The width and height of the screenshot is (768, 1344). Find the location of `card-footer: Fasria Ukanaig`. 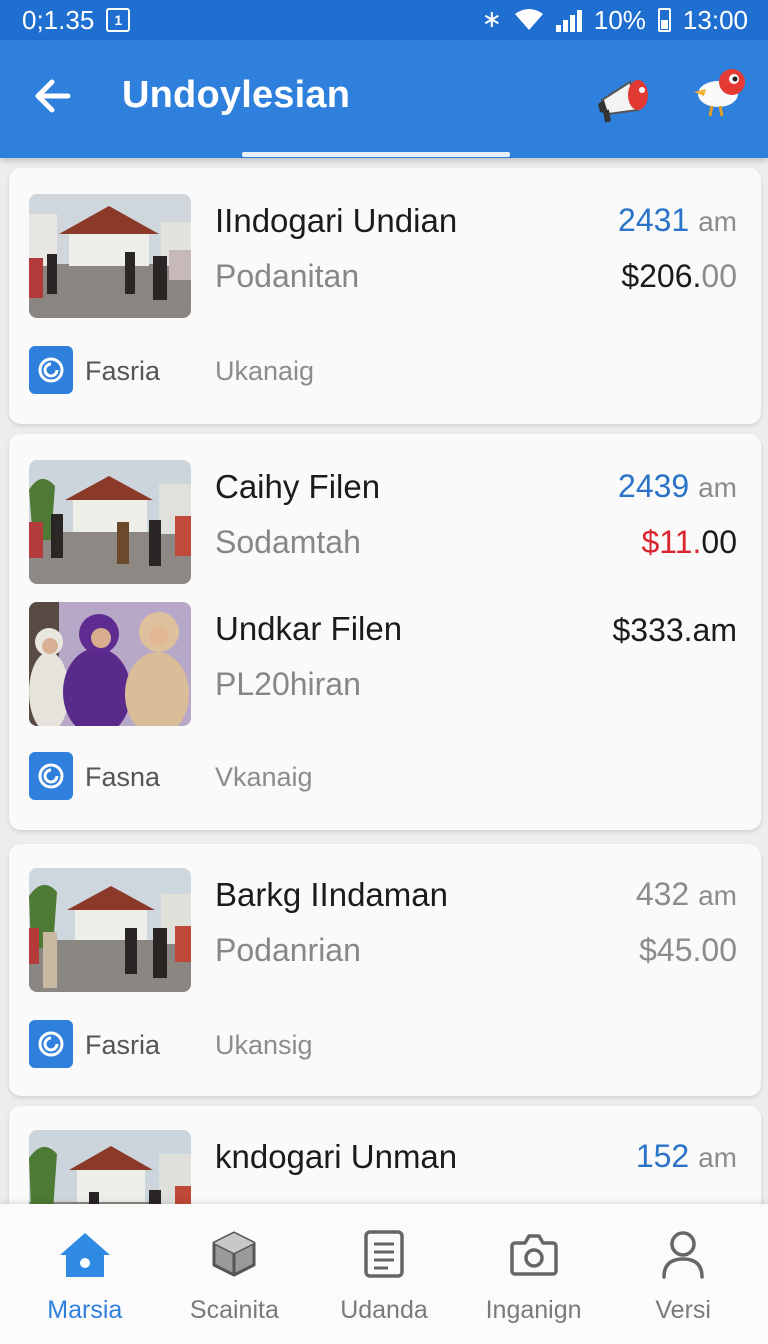

card-footer: Fasria Ukanaig is located at coordinates (385, 371).